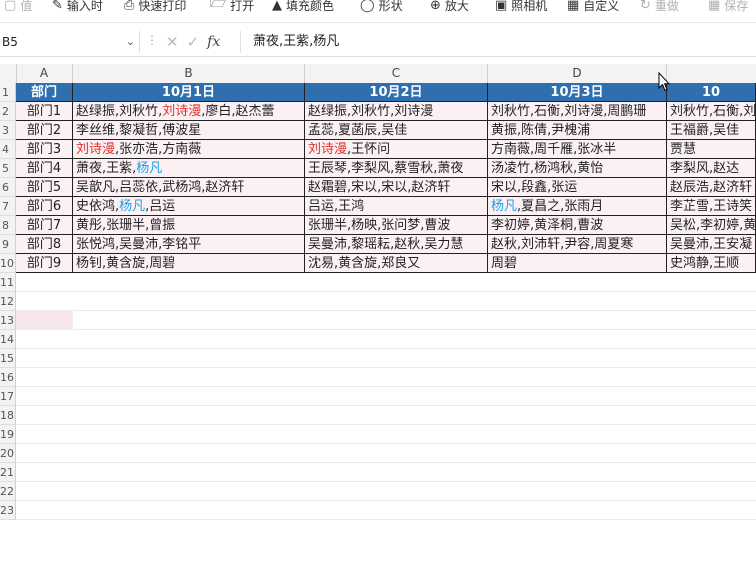  Describe the element at coordinates (189, 244) in the screenshot. I see `table-cell: 张悦鸿,吴曼沛,李铭平` at that location.